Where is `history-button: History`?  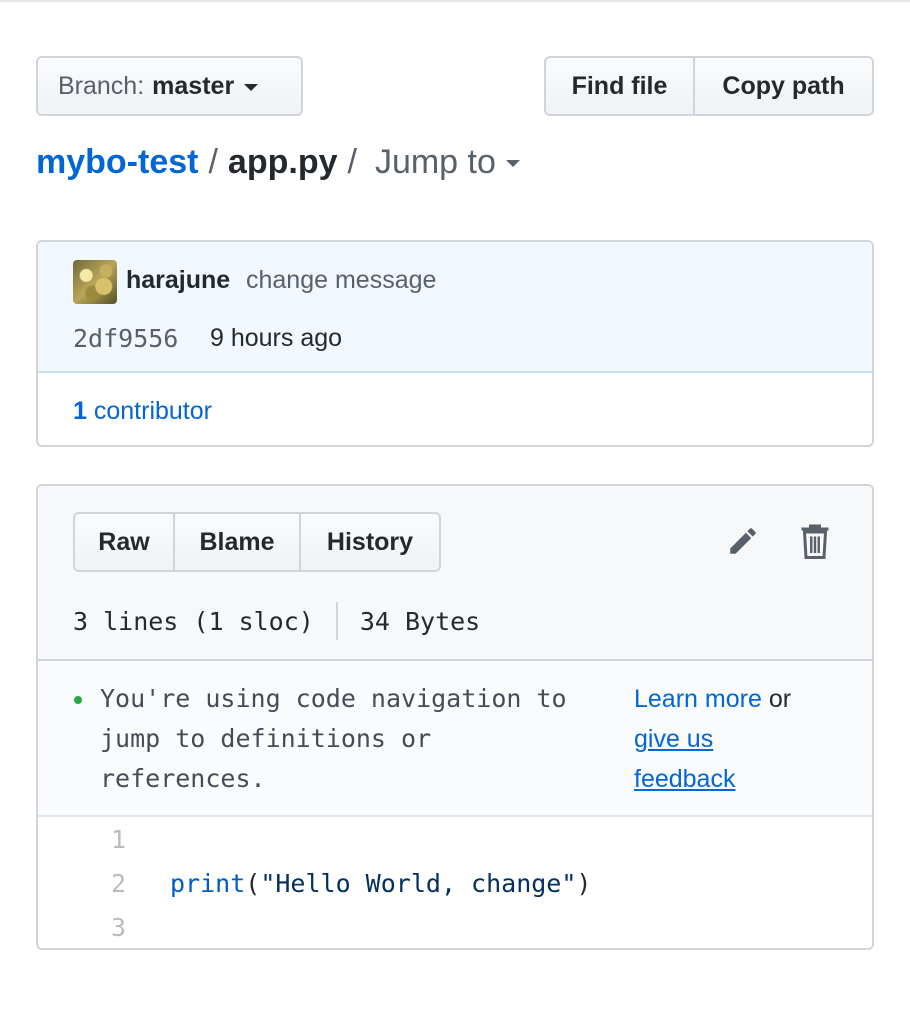 history-button: History is located at coordinates (371, 542).